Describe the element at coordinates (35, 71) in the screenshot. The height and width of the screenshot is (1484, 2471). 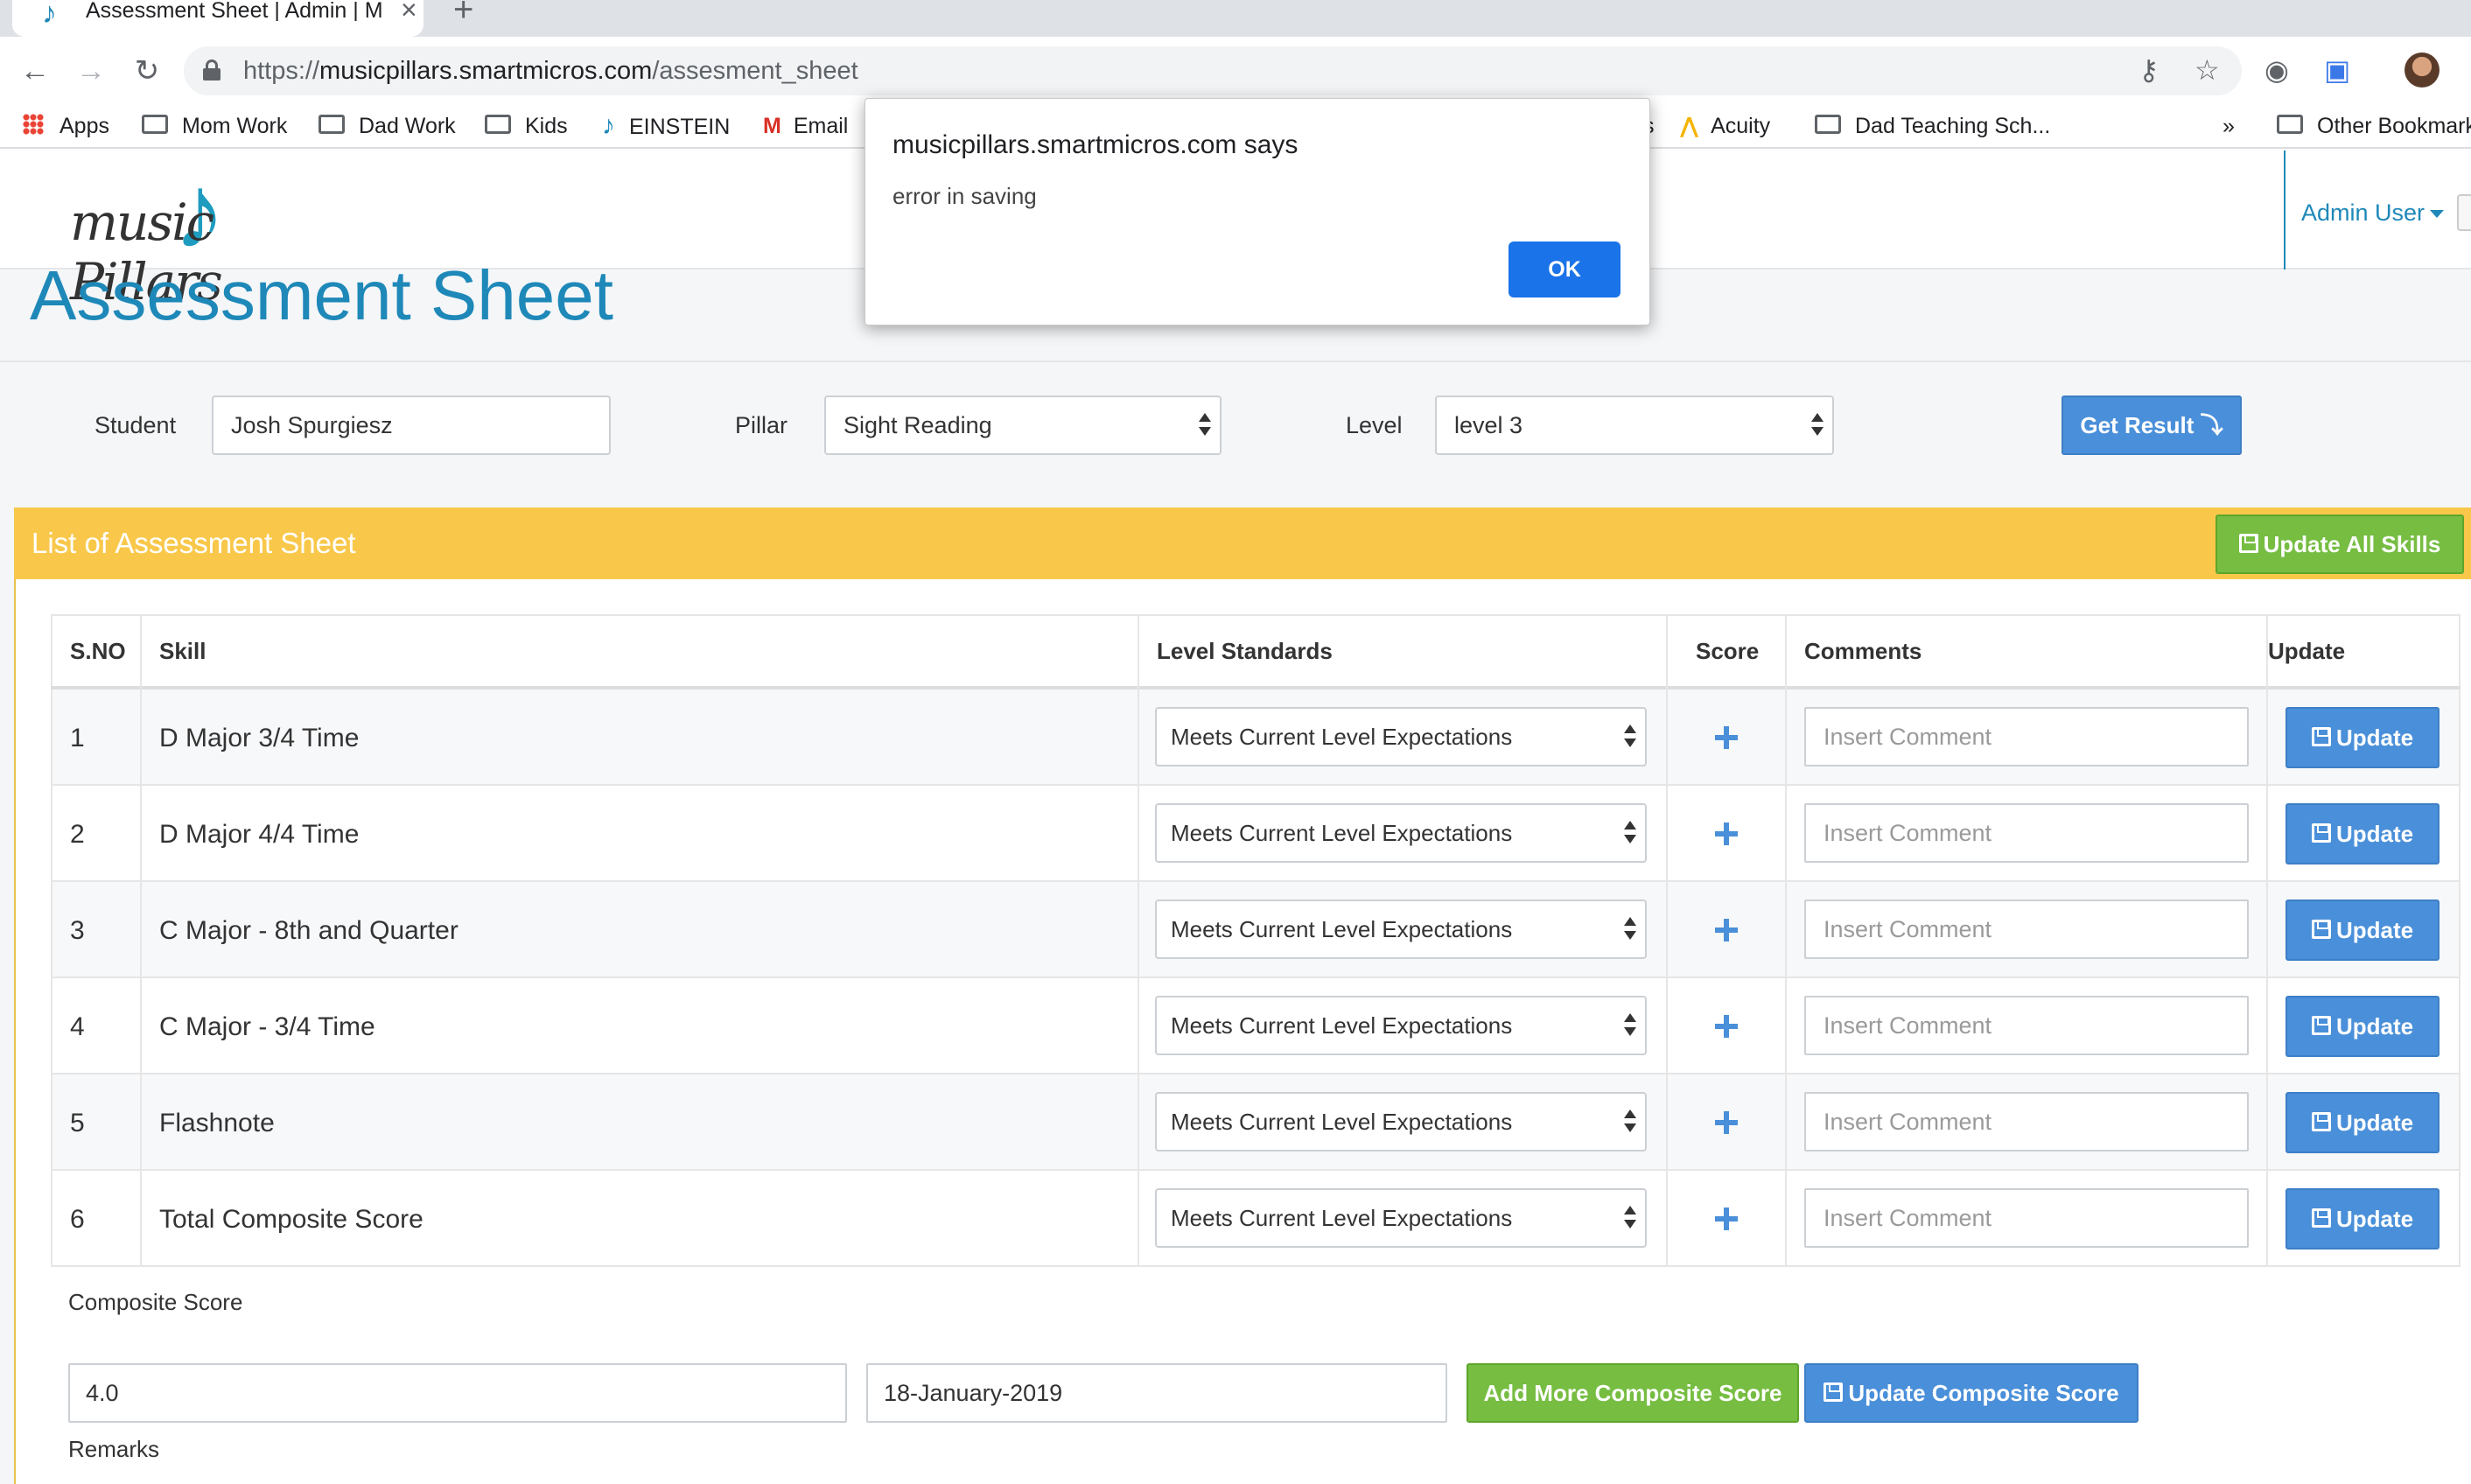
I see `back-arrow-icon: ←` at that location.